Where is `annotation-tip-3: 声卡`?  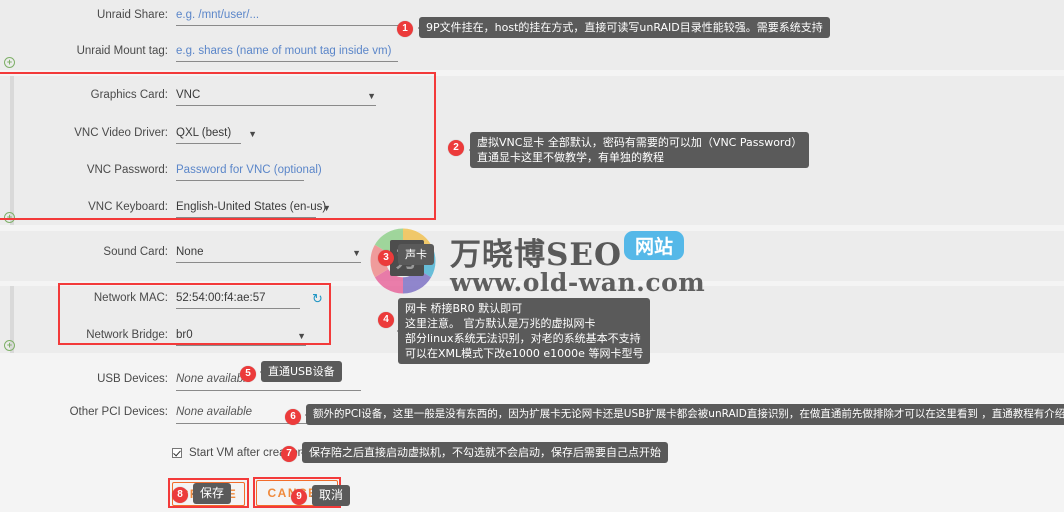 annotation-tip-3: 声卡 is located at coordinates (415, 254).